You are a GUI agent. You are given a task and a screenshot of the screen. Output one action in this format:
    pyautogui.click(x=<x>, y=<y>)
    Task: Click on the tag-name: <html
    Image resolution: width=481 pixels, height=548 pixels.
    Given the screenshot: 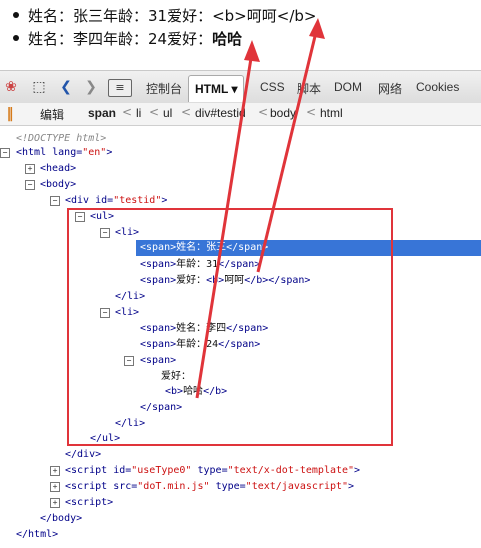 What is the action you would take?
    pyautogui.click(x=31, y=152)
    